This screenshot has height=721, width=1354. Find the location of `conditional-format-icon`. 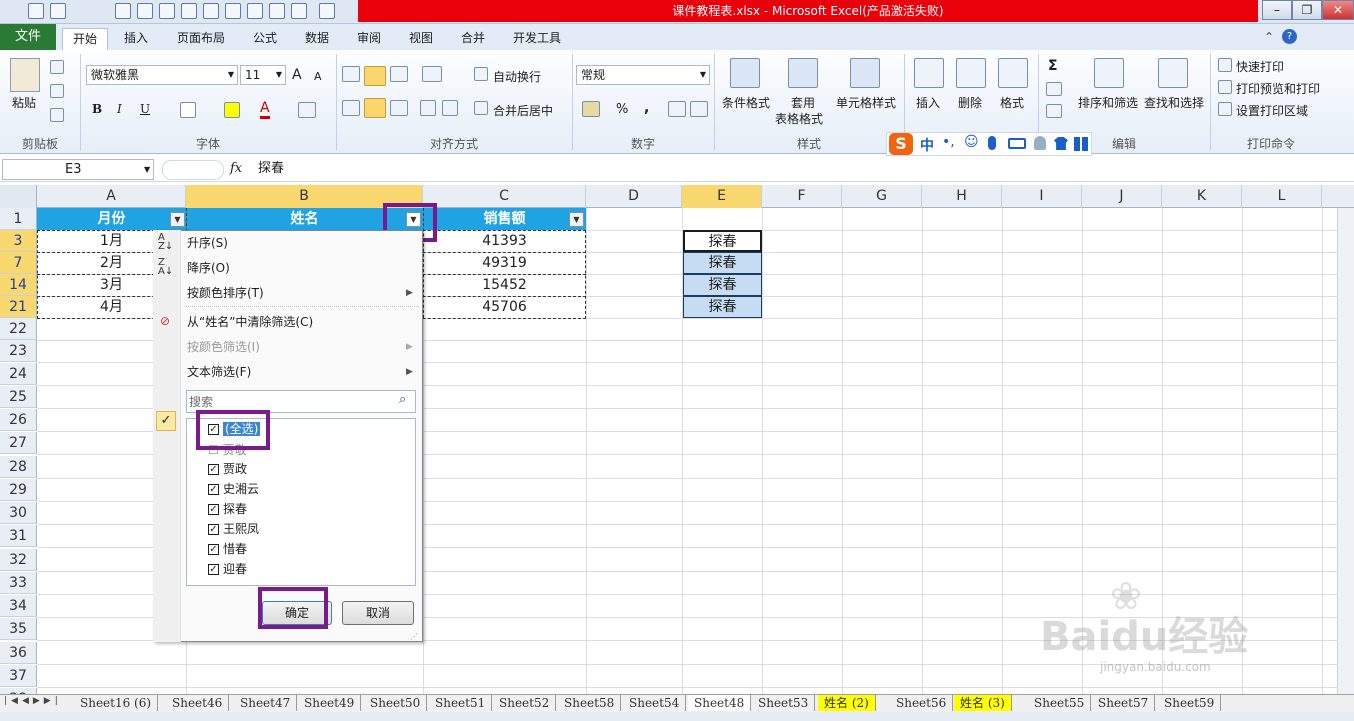

conditional-format-icon is located at coordinates (745, 73).